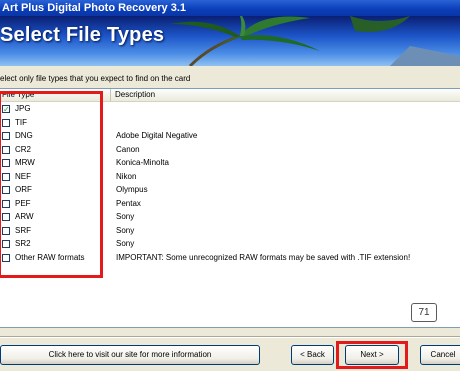 This screenshot has width=460, height=371. I want to click on file-type-checkbox: ✓, so click(6, 109).